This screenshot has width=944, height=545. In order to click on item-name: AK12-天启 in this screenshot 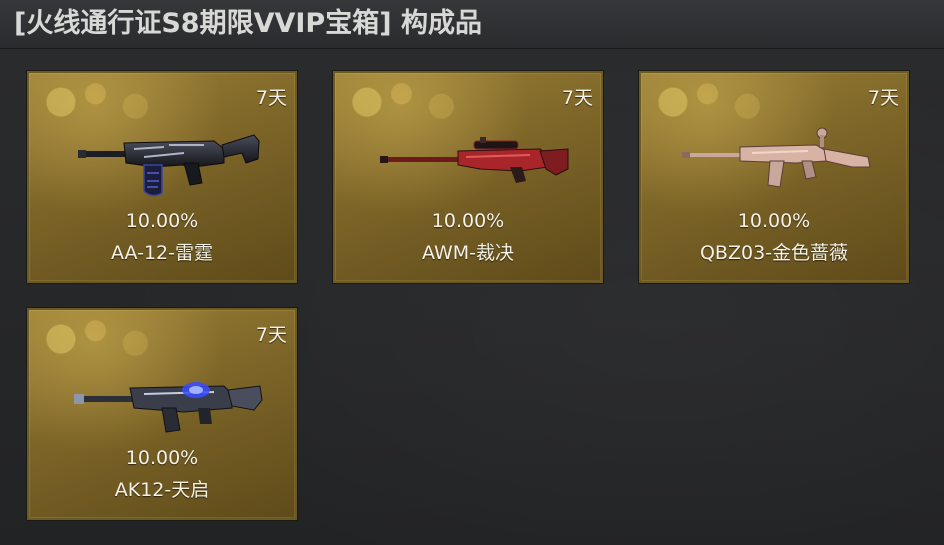, I will do `click(162, 490)`.